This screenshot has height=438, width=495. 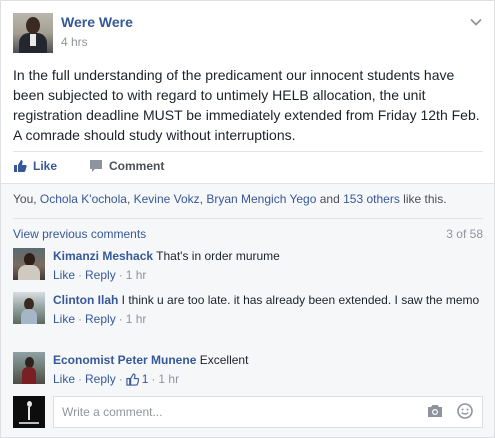 What do you see at coordinates (476, 22) in the screenshot?
I see `chevron-down-icon` at bounding box center [476, 22].